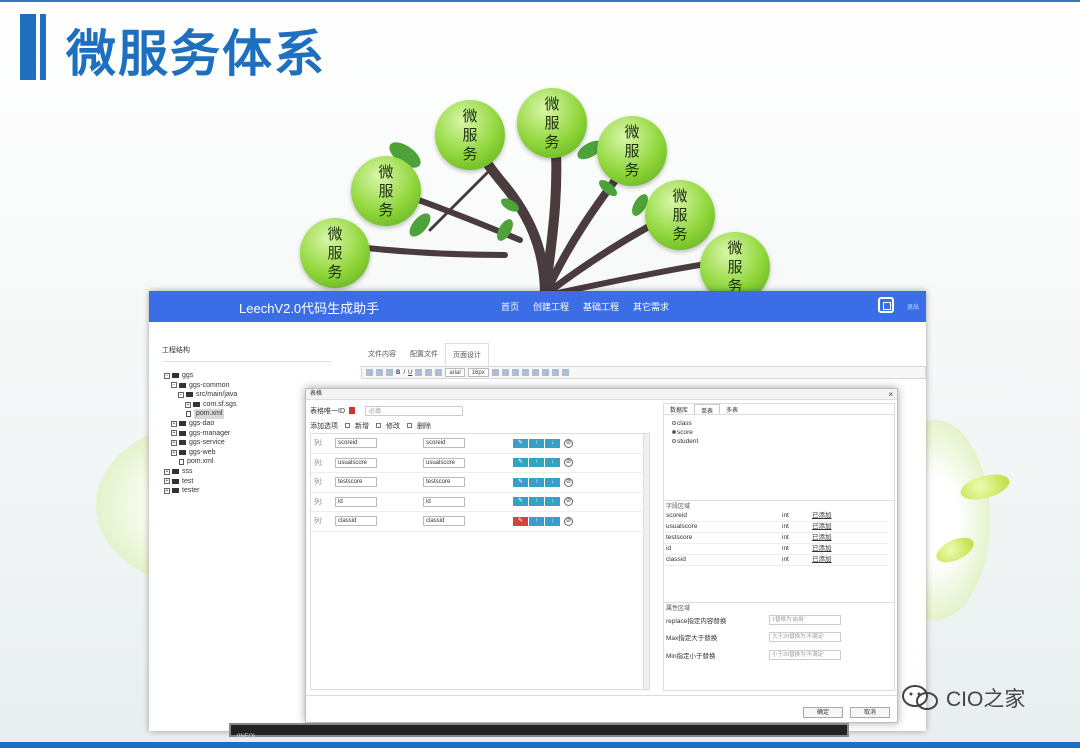 This screenshot has width=1080, height=748. I want to click on search-icon, so click(555, 372).